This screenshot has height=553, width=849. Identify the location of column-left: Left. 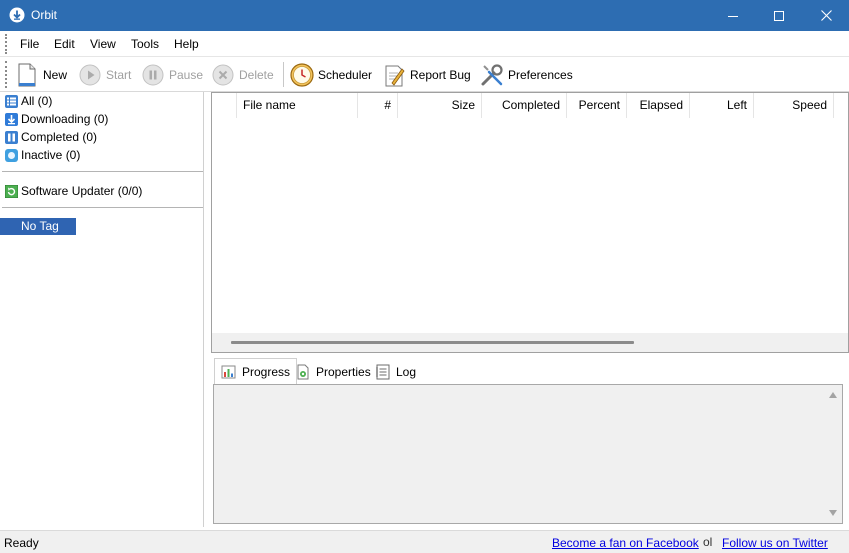
(722, 105).